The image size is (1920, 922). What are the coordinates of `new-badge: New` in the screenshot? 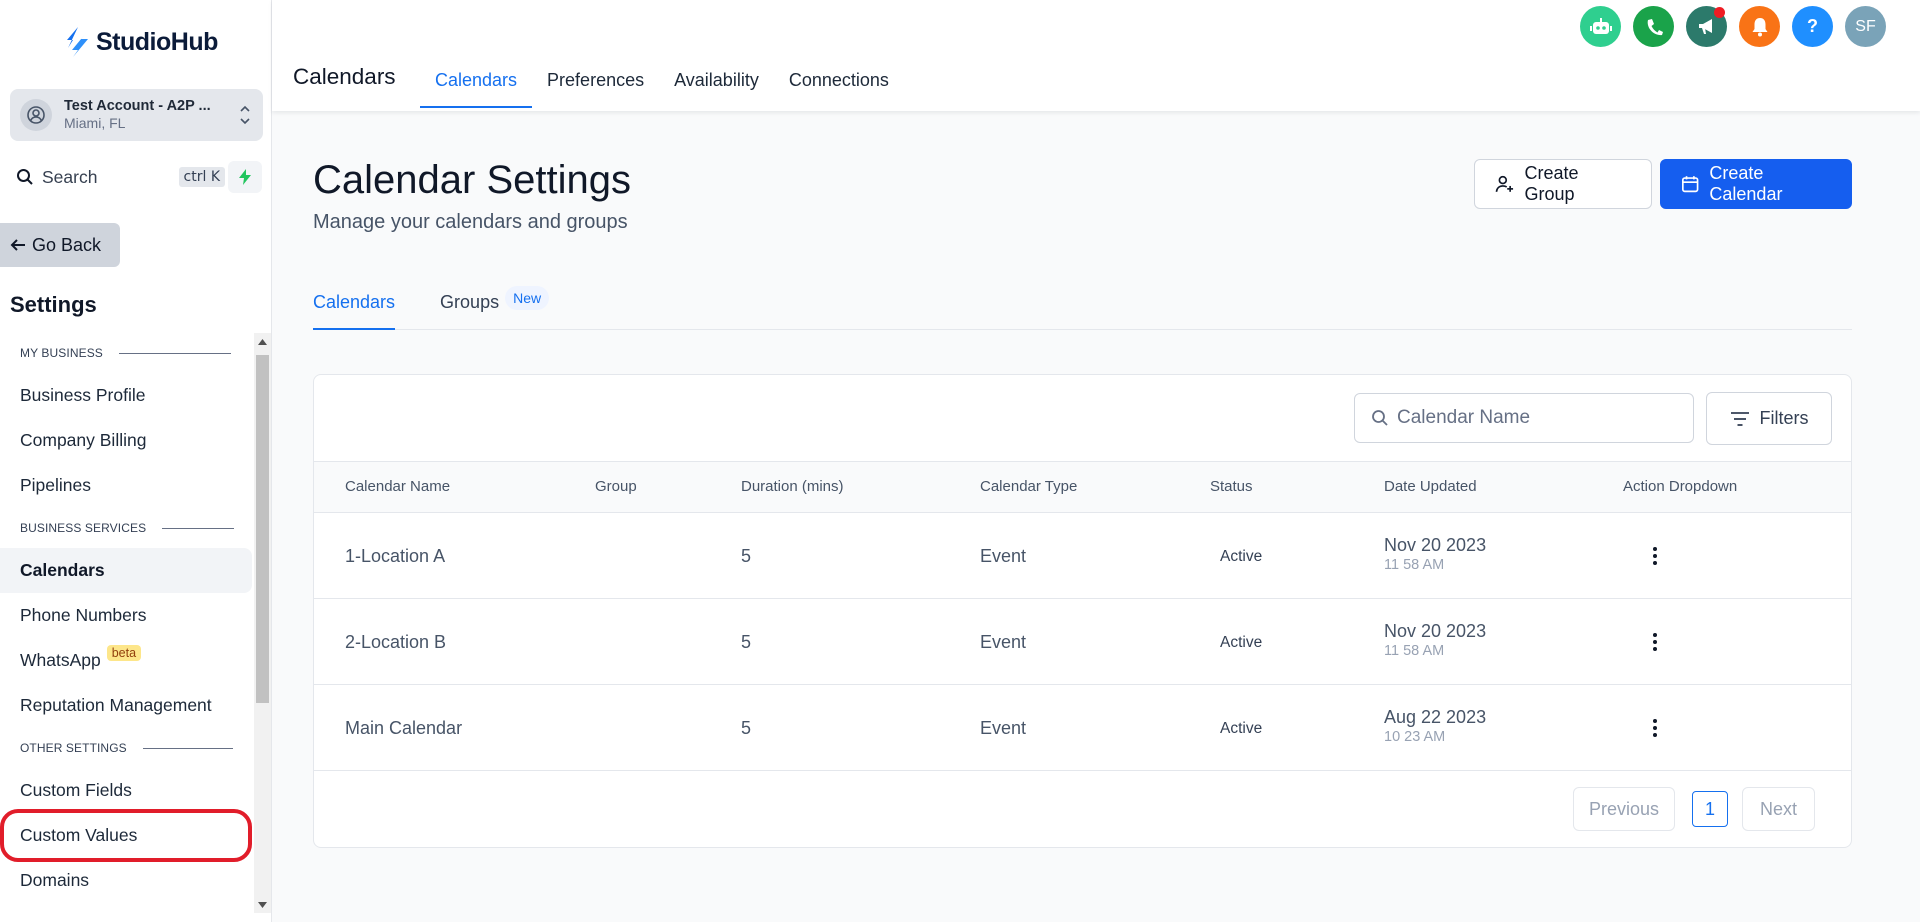 It's located at (527, 298).